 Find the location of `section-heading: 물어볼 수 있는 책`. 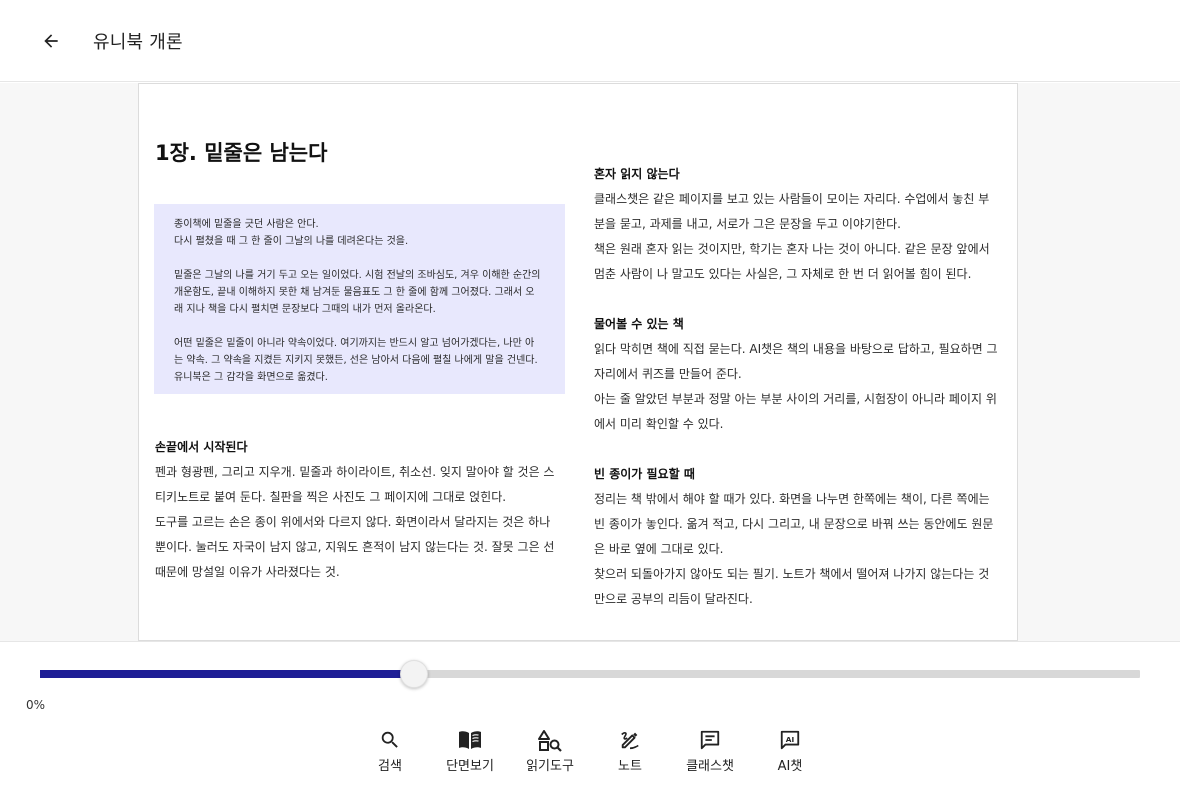

section-heading: 물어볼 수 있는 책 is located at coordinates (639, 324).